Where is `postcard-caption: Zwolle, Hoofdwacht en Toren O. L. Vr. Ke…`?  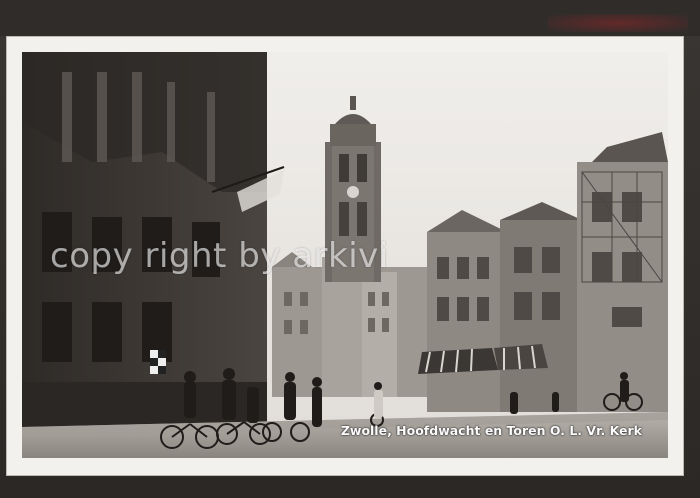
postcard-caption: Zwolle, Hoofdwacht en Toren O. L. Vr. Ke… is located at coordinates (491, 430).